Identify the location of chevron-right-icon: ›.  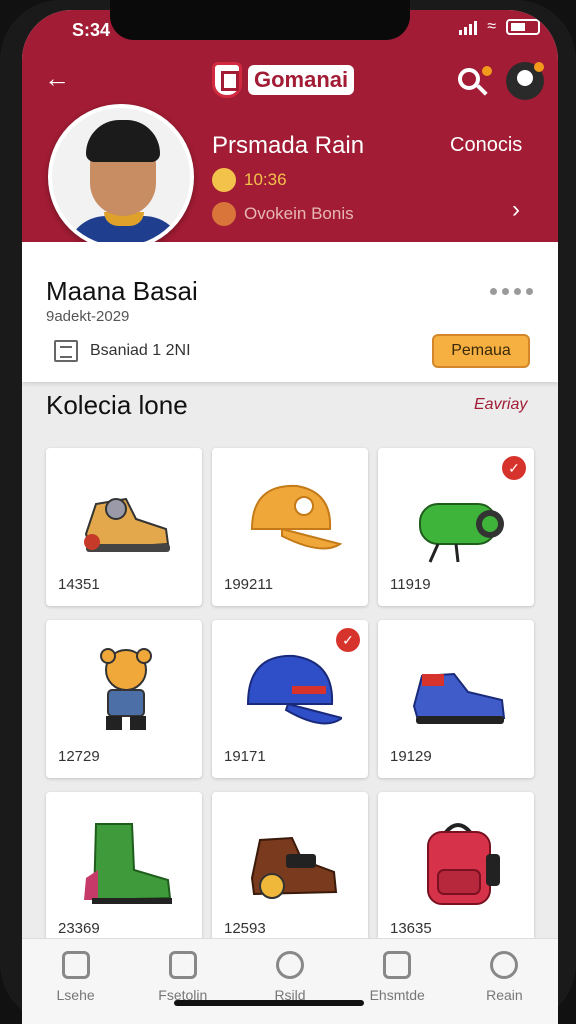
(516, 210).